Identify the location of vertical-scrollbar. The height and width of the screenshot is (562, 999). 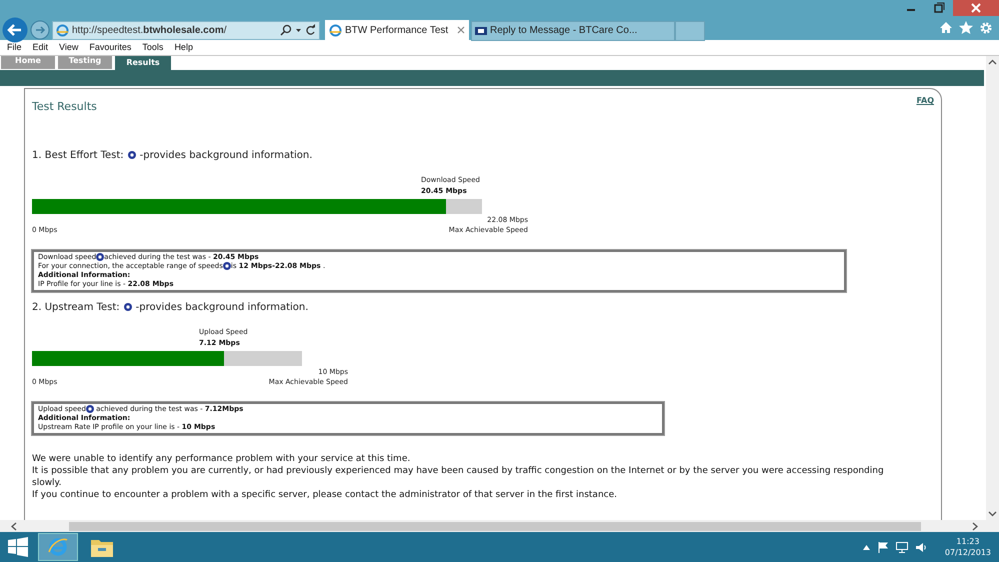
(992, 288).